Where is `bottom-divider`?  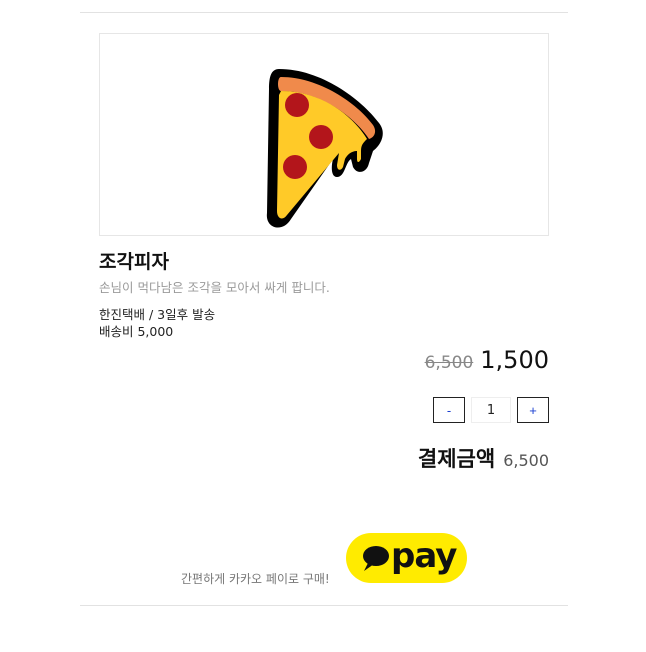
bottom-divider is located at coordinates (324, 605).